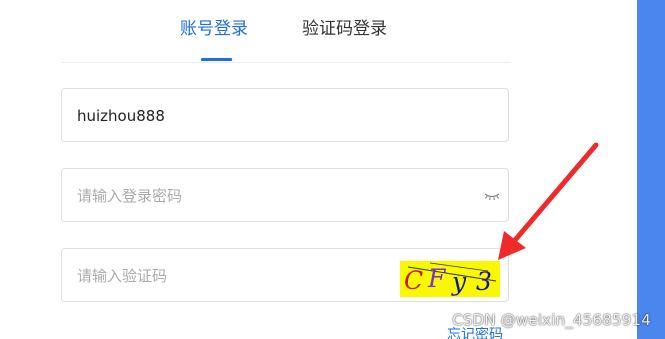 The height and width of the screenshot is (339, 665). I want to click on username-field-container, so click(285, 115).